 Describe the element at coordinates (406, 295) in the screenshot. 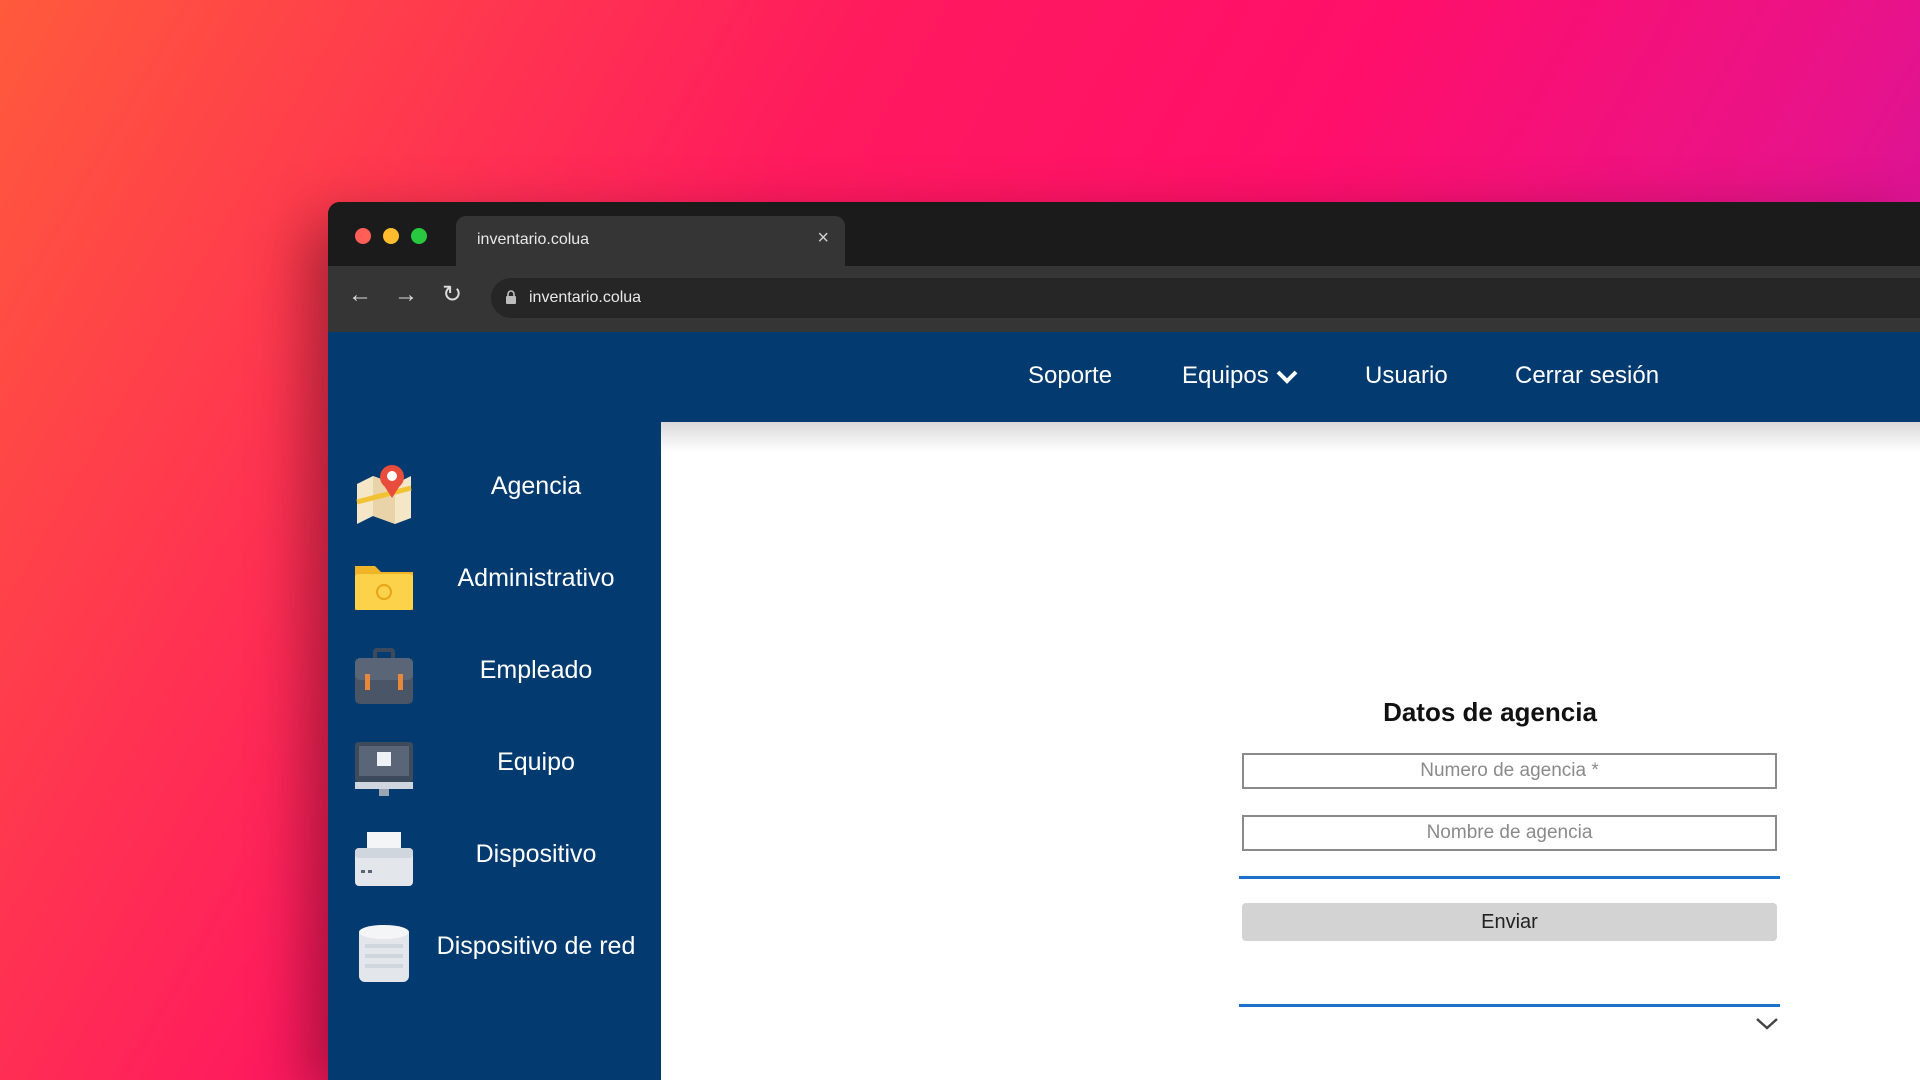

I see `forward-arrow-icon: →` at that location.